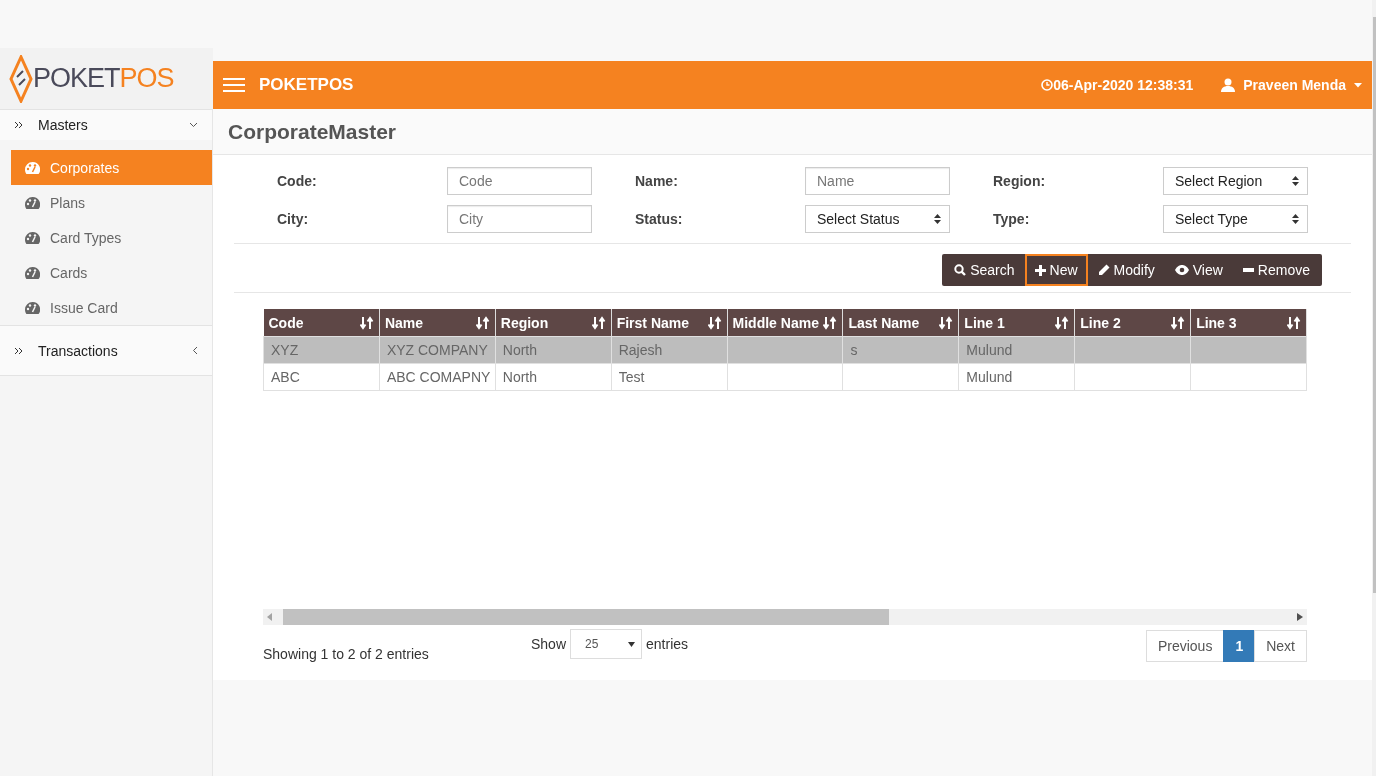 Image resolution: width=1376 pixels, height=776 pixels. What do you see at coordinates (111, 237) in the screenshot?
I see `sidebar-item: Card Types` at bounding box center [111, 237].